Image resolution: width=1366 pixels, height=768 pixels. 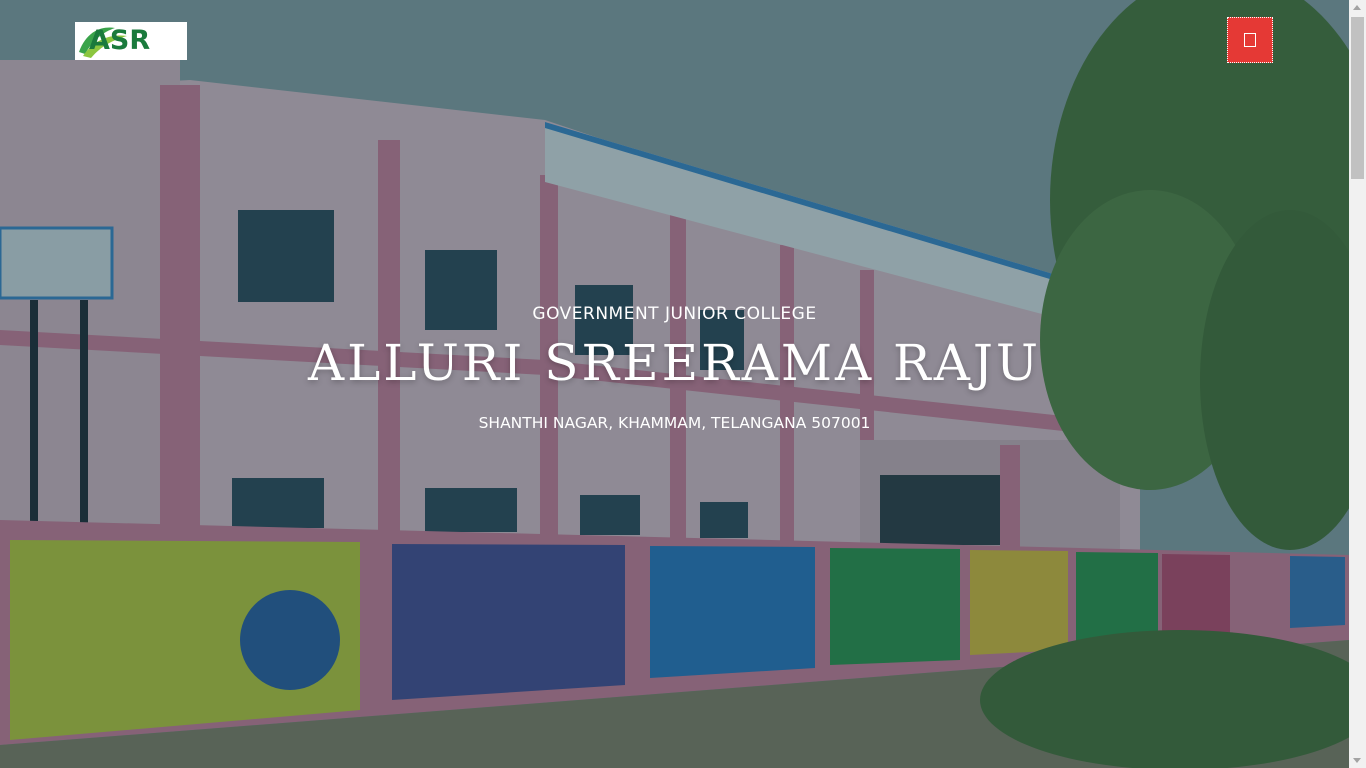 I want to click on site-logo: ASR, so click(x=131, y=41).